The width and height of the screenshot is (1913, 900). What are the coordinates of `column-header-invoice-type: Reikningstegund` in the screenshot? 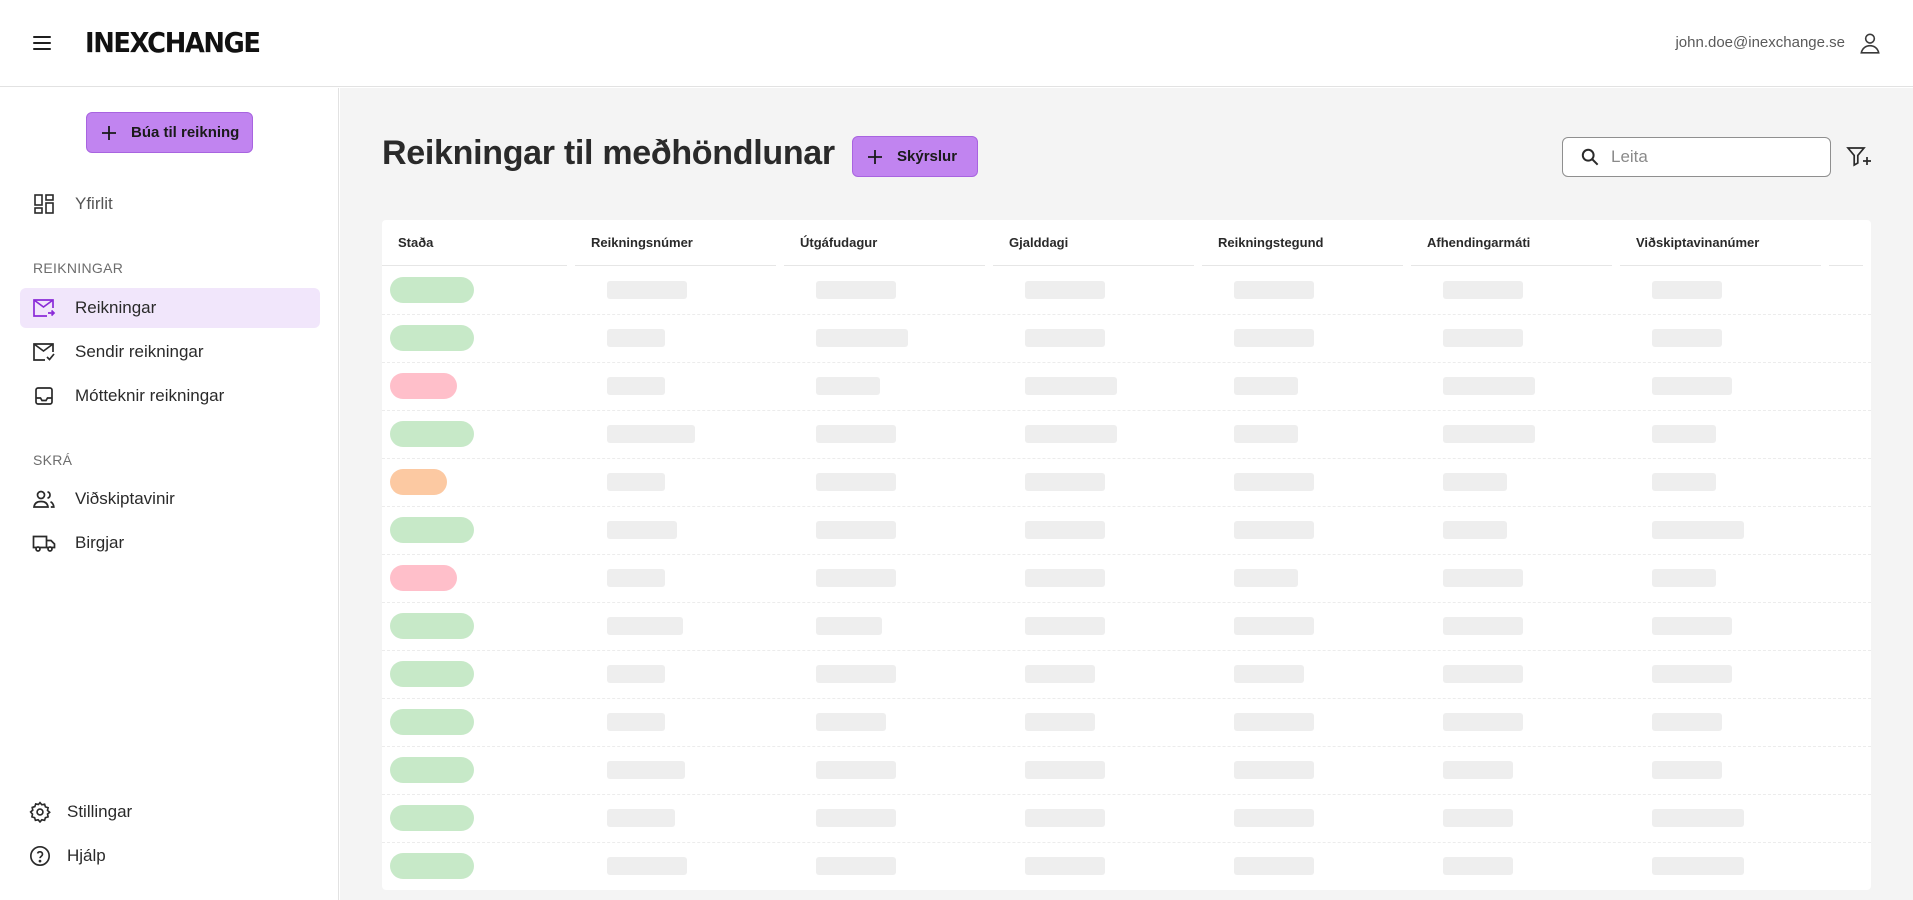 It's located at (1302, 243).